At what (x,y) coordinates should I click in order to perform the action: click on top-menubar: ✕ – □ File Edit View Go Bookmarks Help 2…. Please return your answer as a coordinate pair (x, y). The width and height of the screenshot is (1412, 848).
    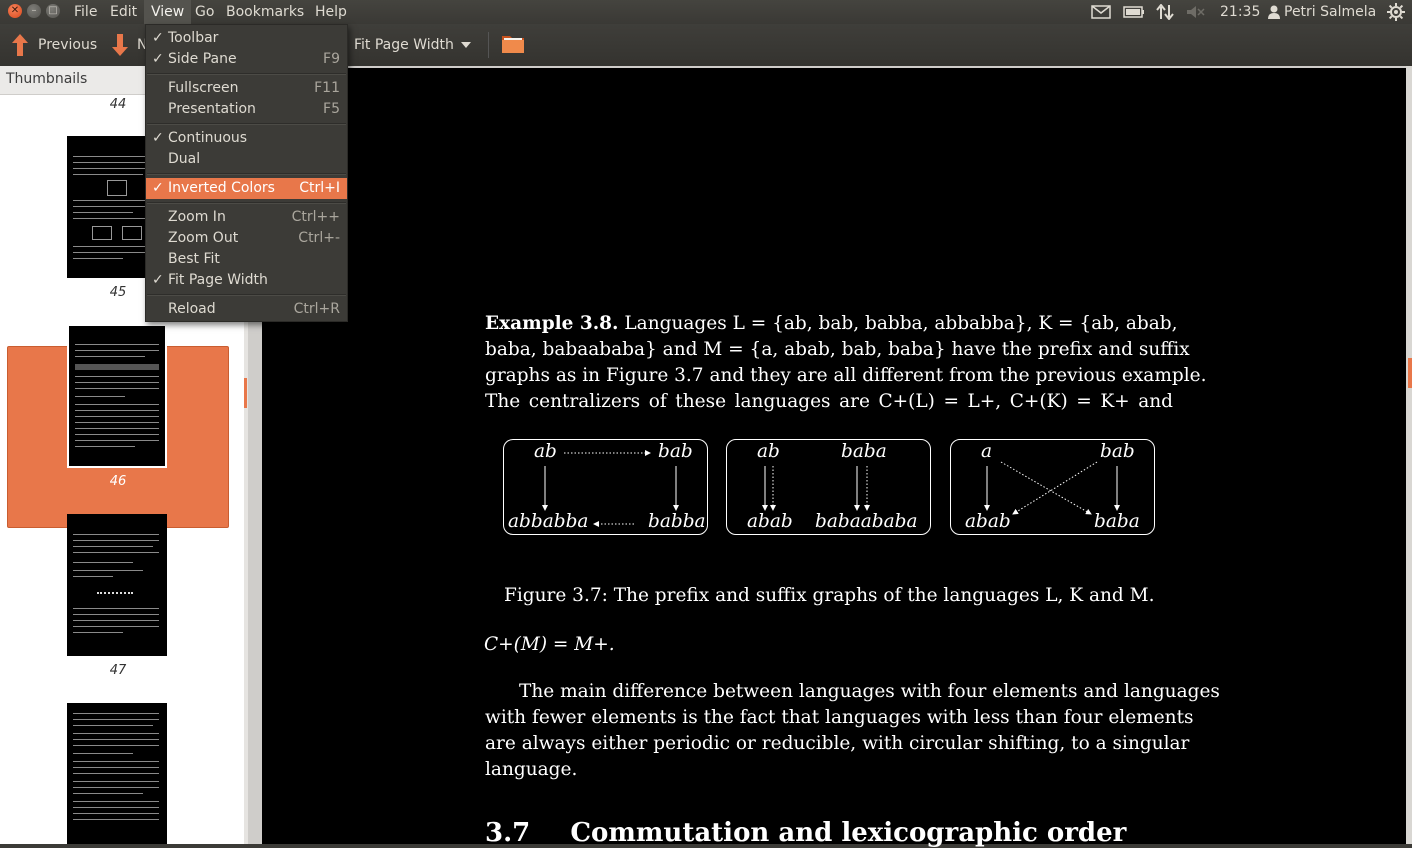
    Looking at the image, I should click on (706, 12).